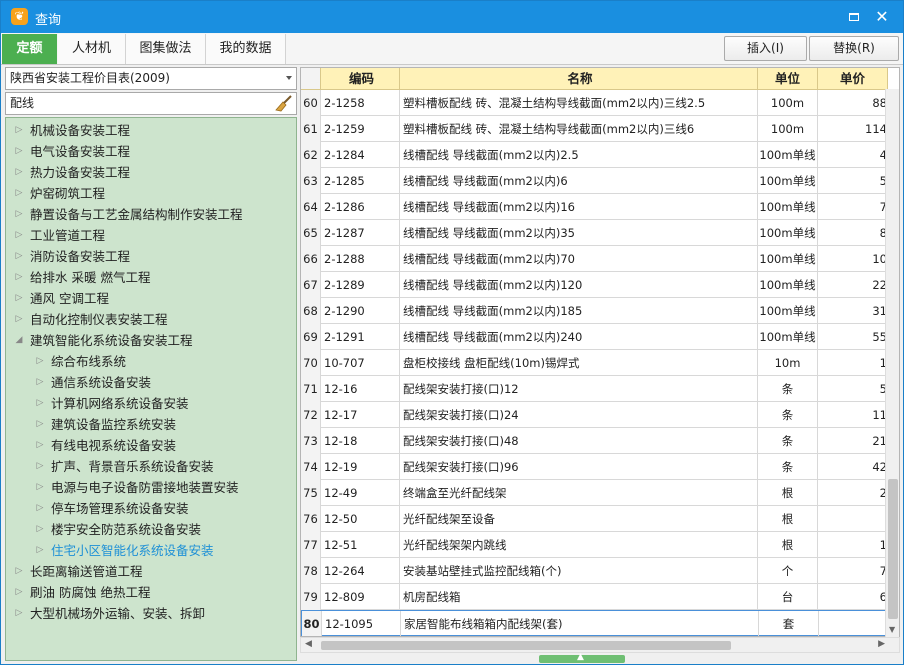 The width and height of the screenshot is (904, 665). What do you see at coordinates (151, 193) in the screenshot?
I see `tree-item: ▷ 炉窑砌筑工程` at bounding box center [151, 193].